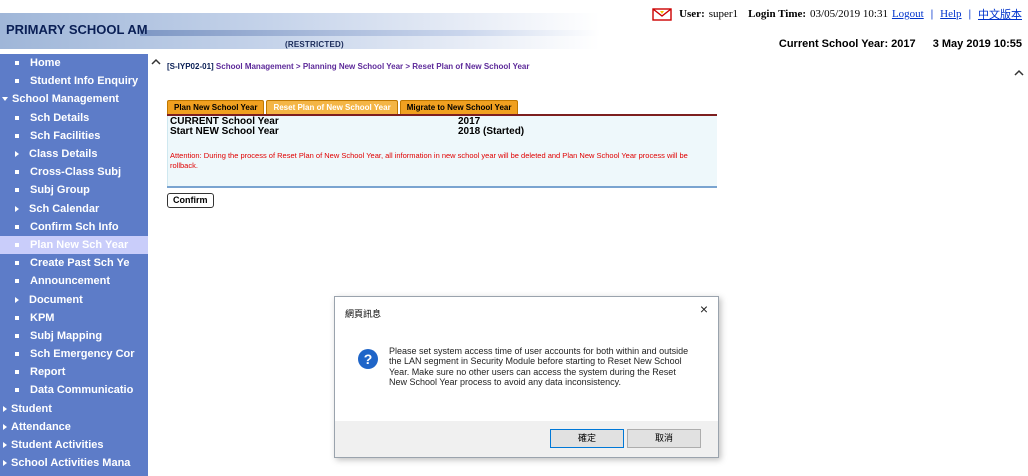 The image size is (1028, 476). Describe the element at coordinates (847, 44) in the screenshot. I see `current-year-label: Current School Year: 2017` at that location.